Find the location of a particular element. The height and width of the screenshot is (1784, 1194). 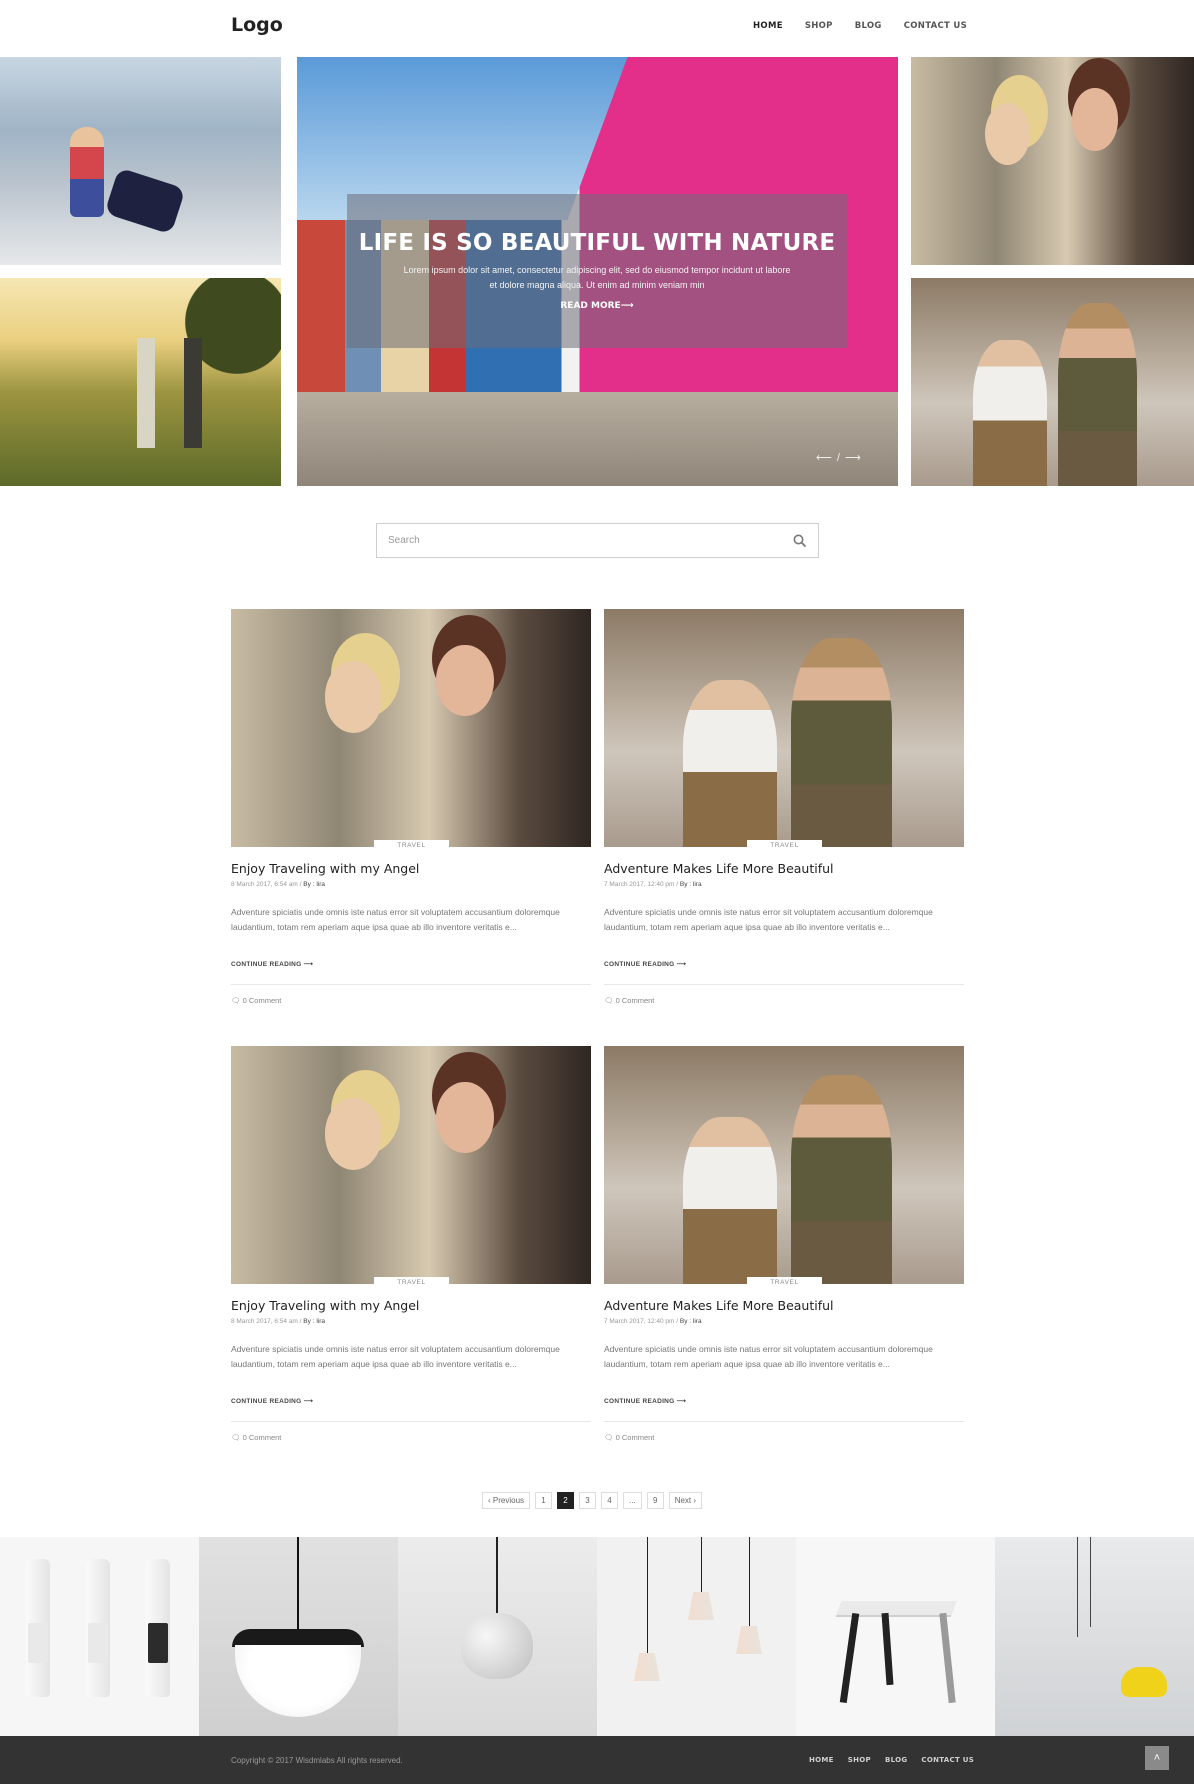

hero-read-more-link: READ MORE⟶ is located at coordinates (597, 306).